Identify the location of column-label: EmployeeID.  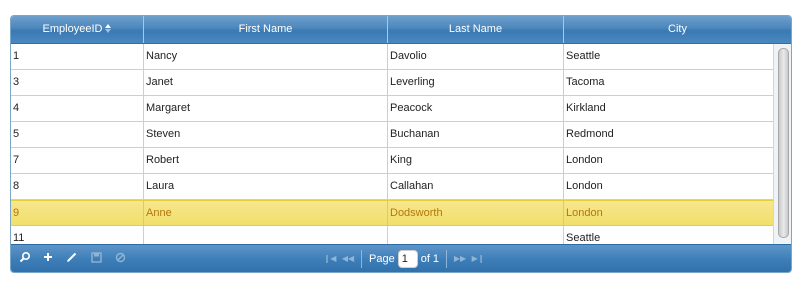
(72, 29).